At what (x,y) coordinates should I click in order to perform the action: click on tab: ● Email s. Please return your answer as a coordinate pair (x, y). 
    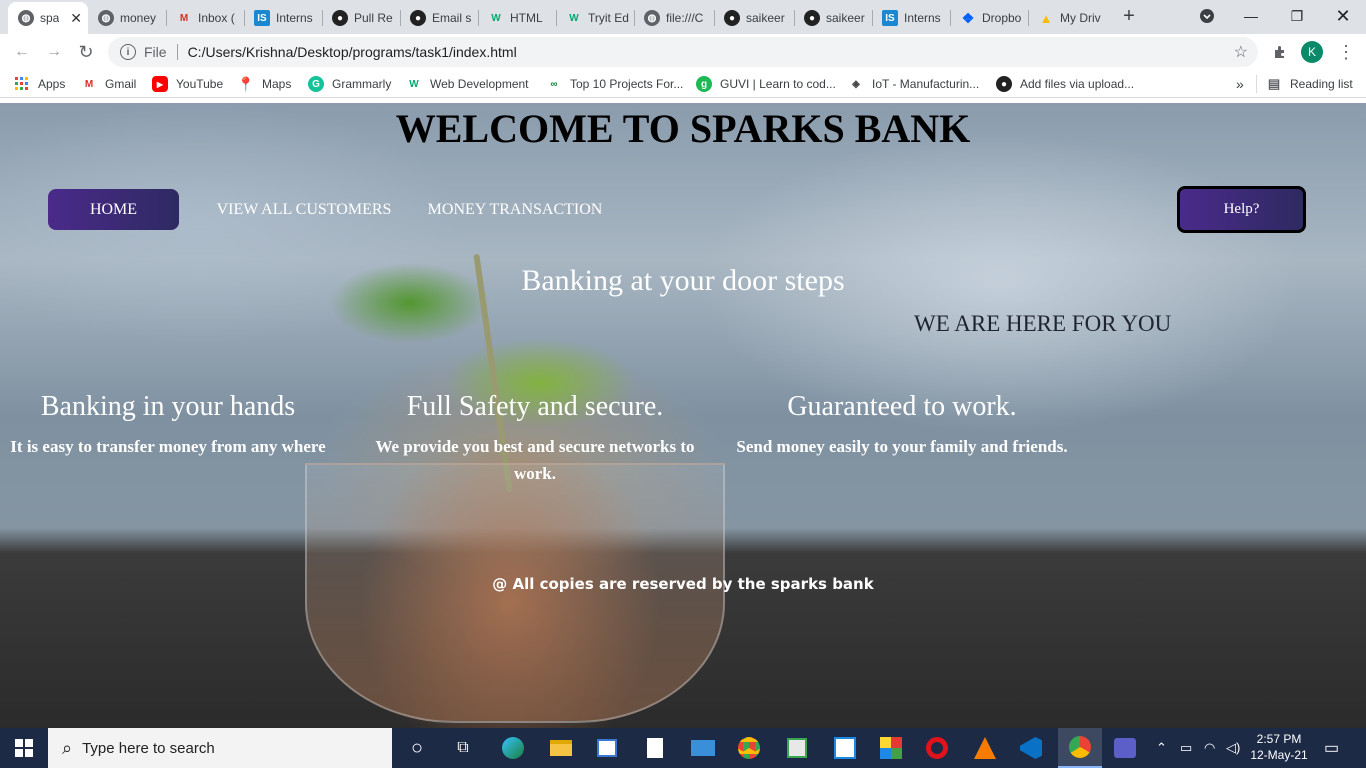
    Looking at the image, I should click on (439, 18).